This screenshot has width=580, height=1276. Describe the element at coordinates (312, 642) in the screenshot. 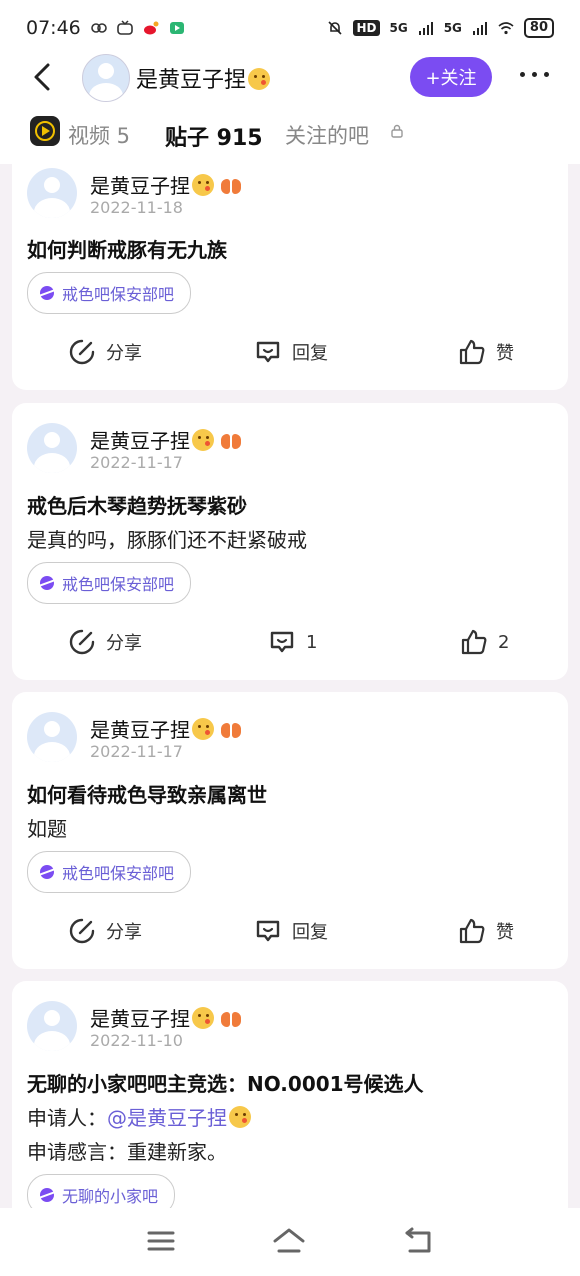

I see `reply-count: 1` at that location.